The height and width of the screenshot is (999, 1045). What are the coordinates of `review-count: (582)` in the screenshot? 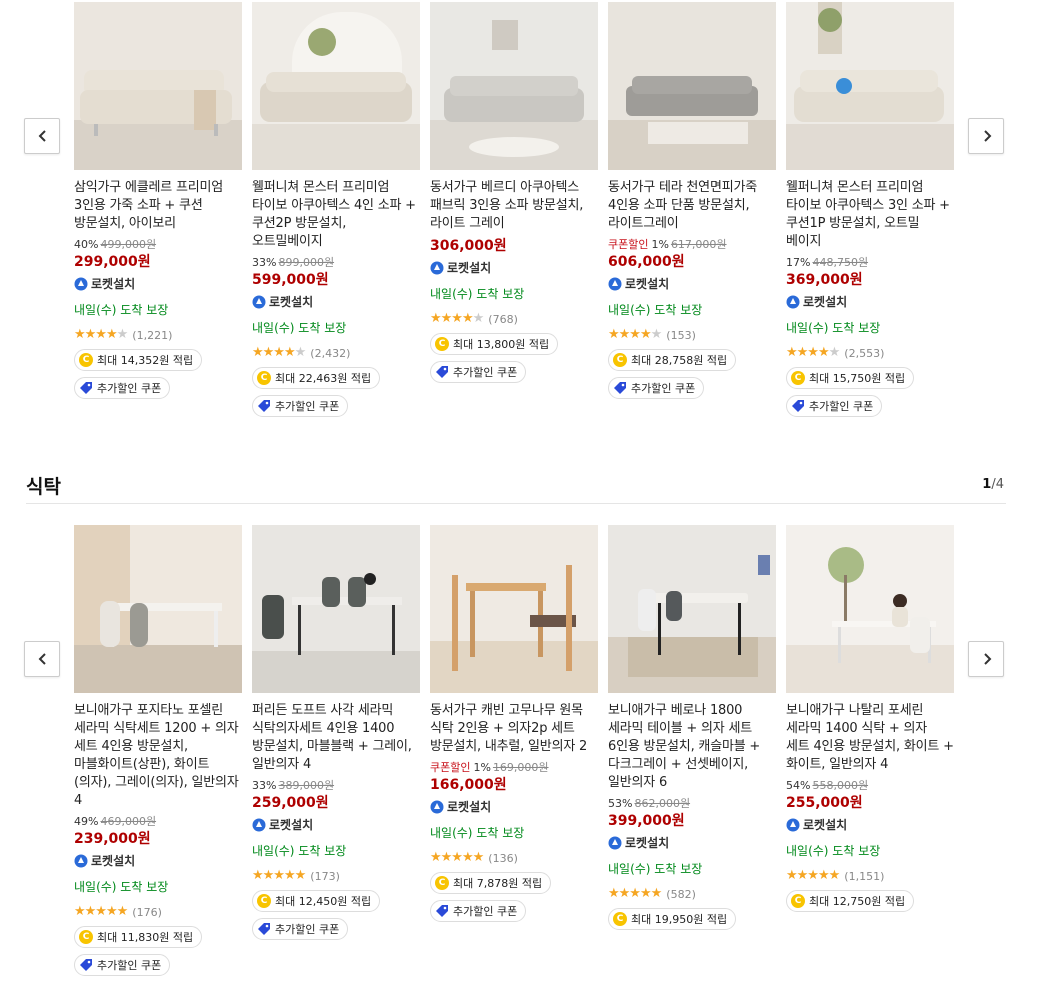 It's located at (681, 894).